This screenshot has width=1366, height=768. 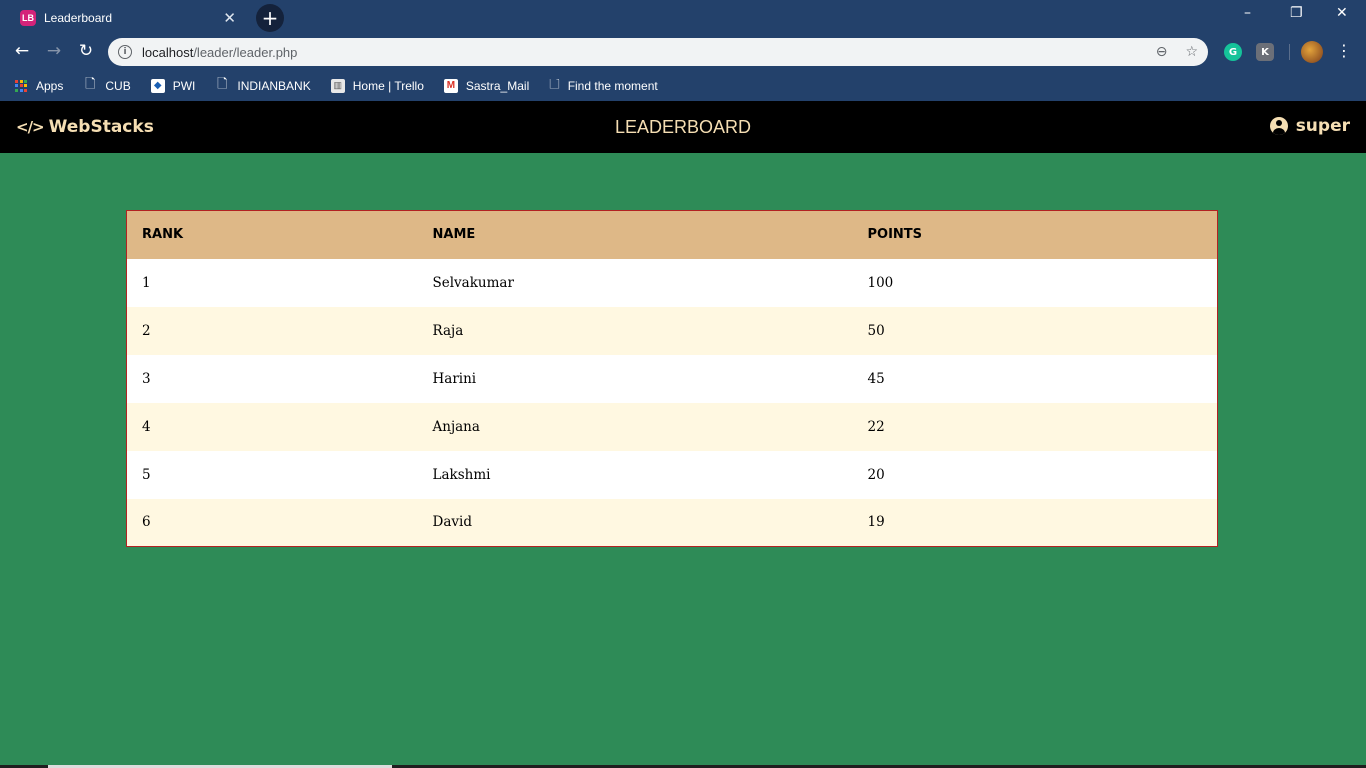 I want to click on rank-cell: 4, so click(x=272, y=426).